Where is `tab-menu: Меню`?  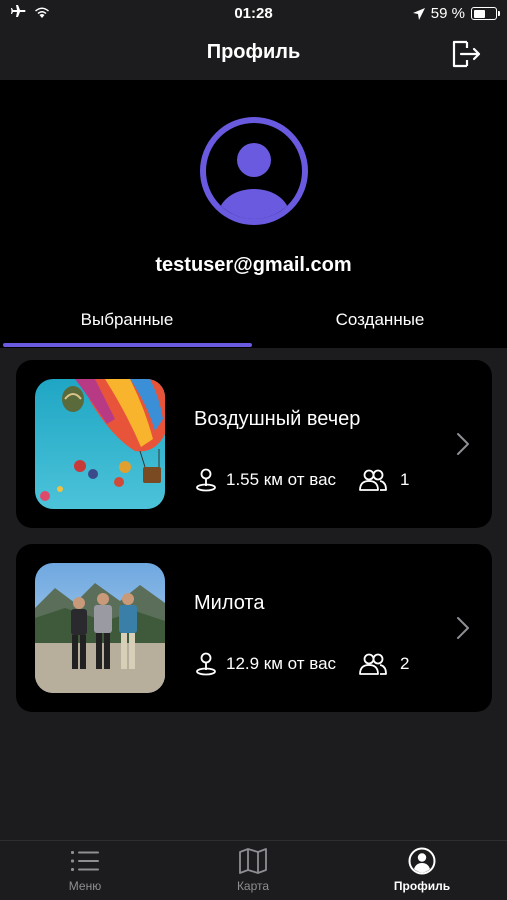 tab-menu: Меню is located at coordinates (85, 870).